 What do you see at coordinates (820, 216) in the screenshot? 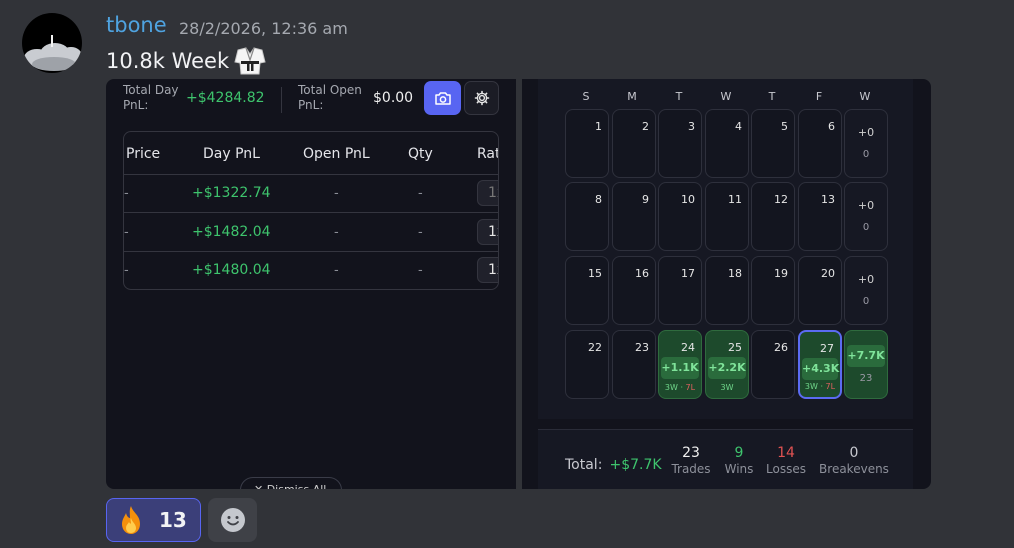
I see `calendar-day: 13` at bounding box center [820, 216].